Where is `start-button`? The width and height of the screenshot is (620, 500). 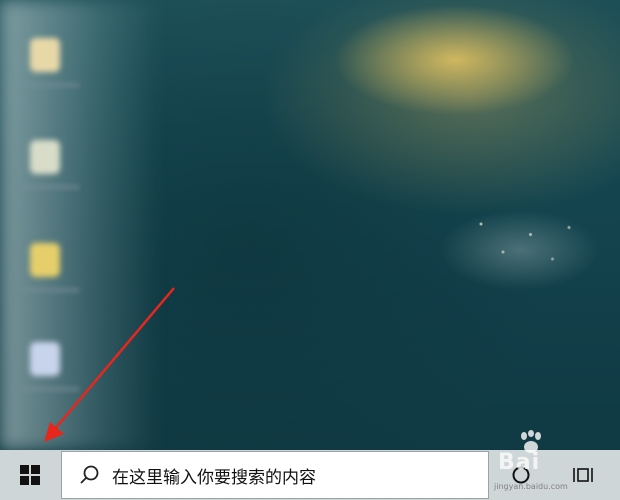 start-button is located at coordinates (30, 475).